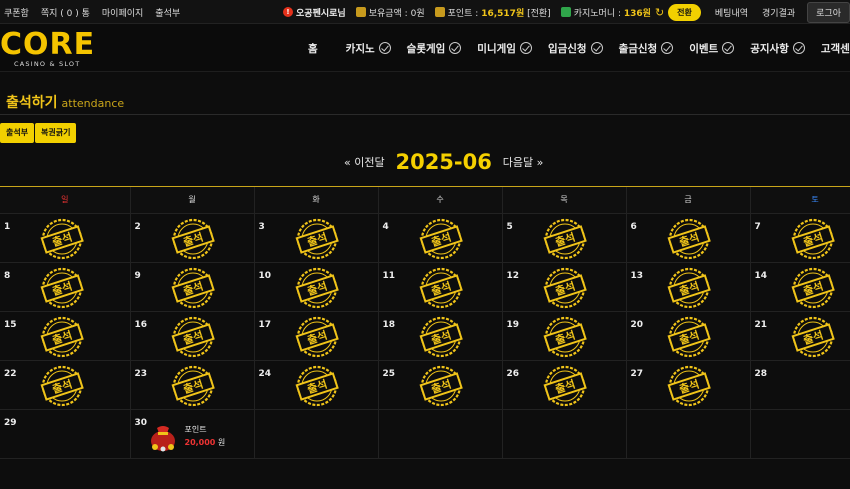  I want to click on nav-notice: 공지사항, so click(777, 48).